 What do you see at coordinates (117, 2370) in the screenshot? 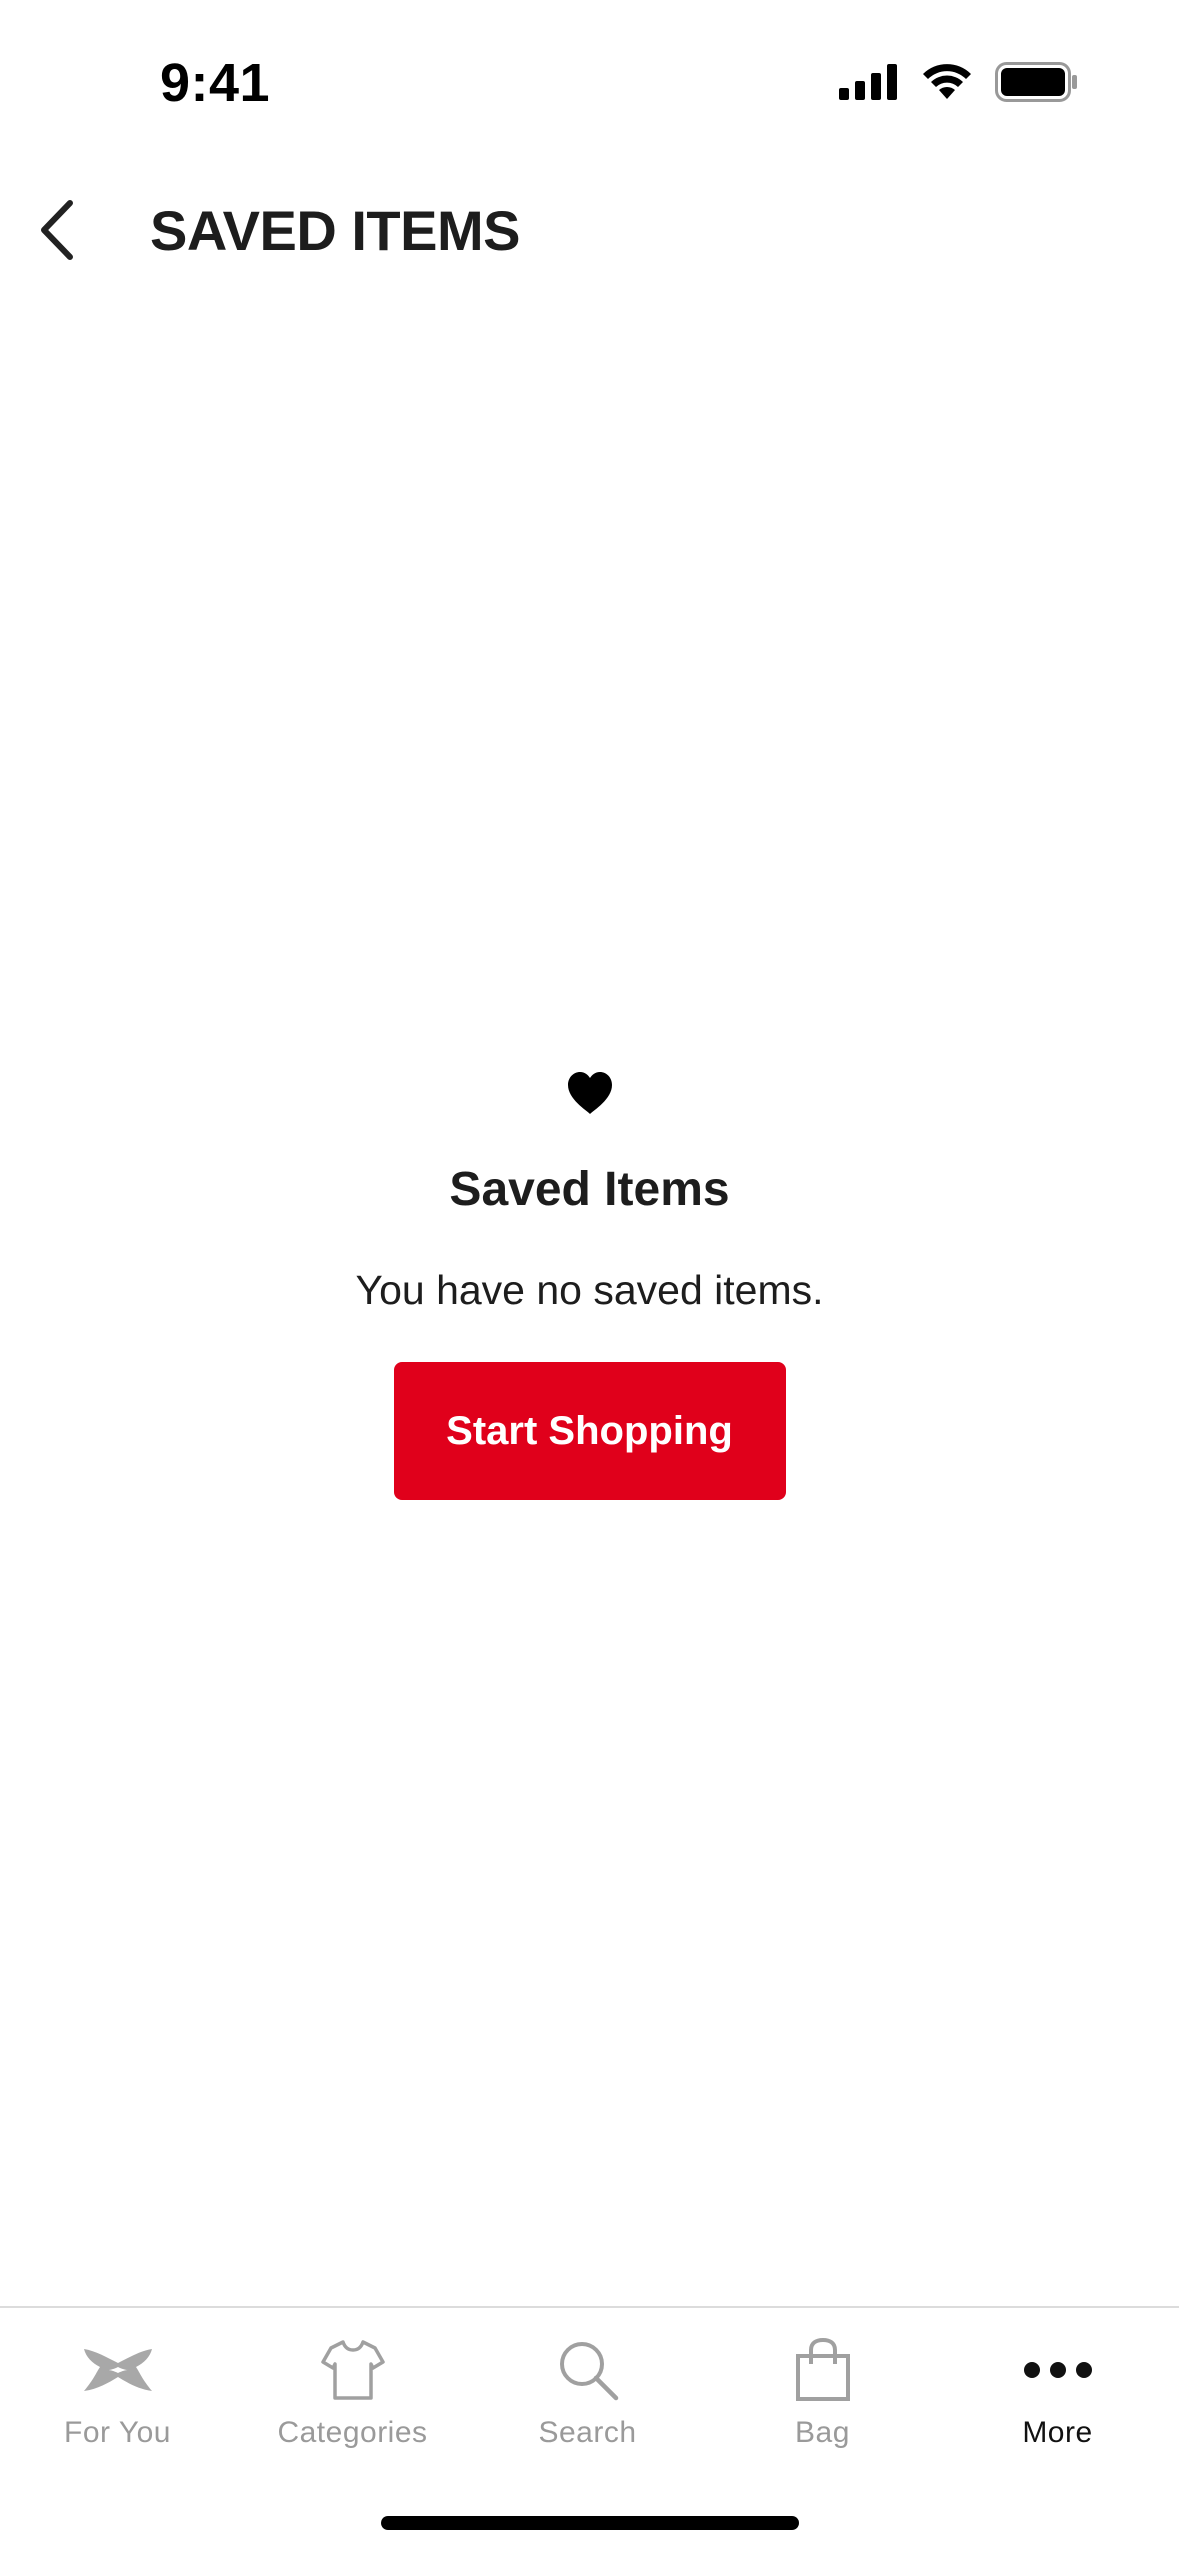
I see `brand-logo-icon` at bounding box center [117, 2370].